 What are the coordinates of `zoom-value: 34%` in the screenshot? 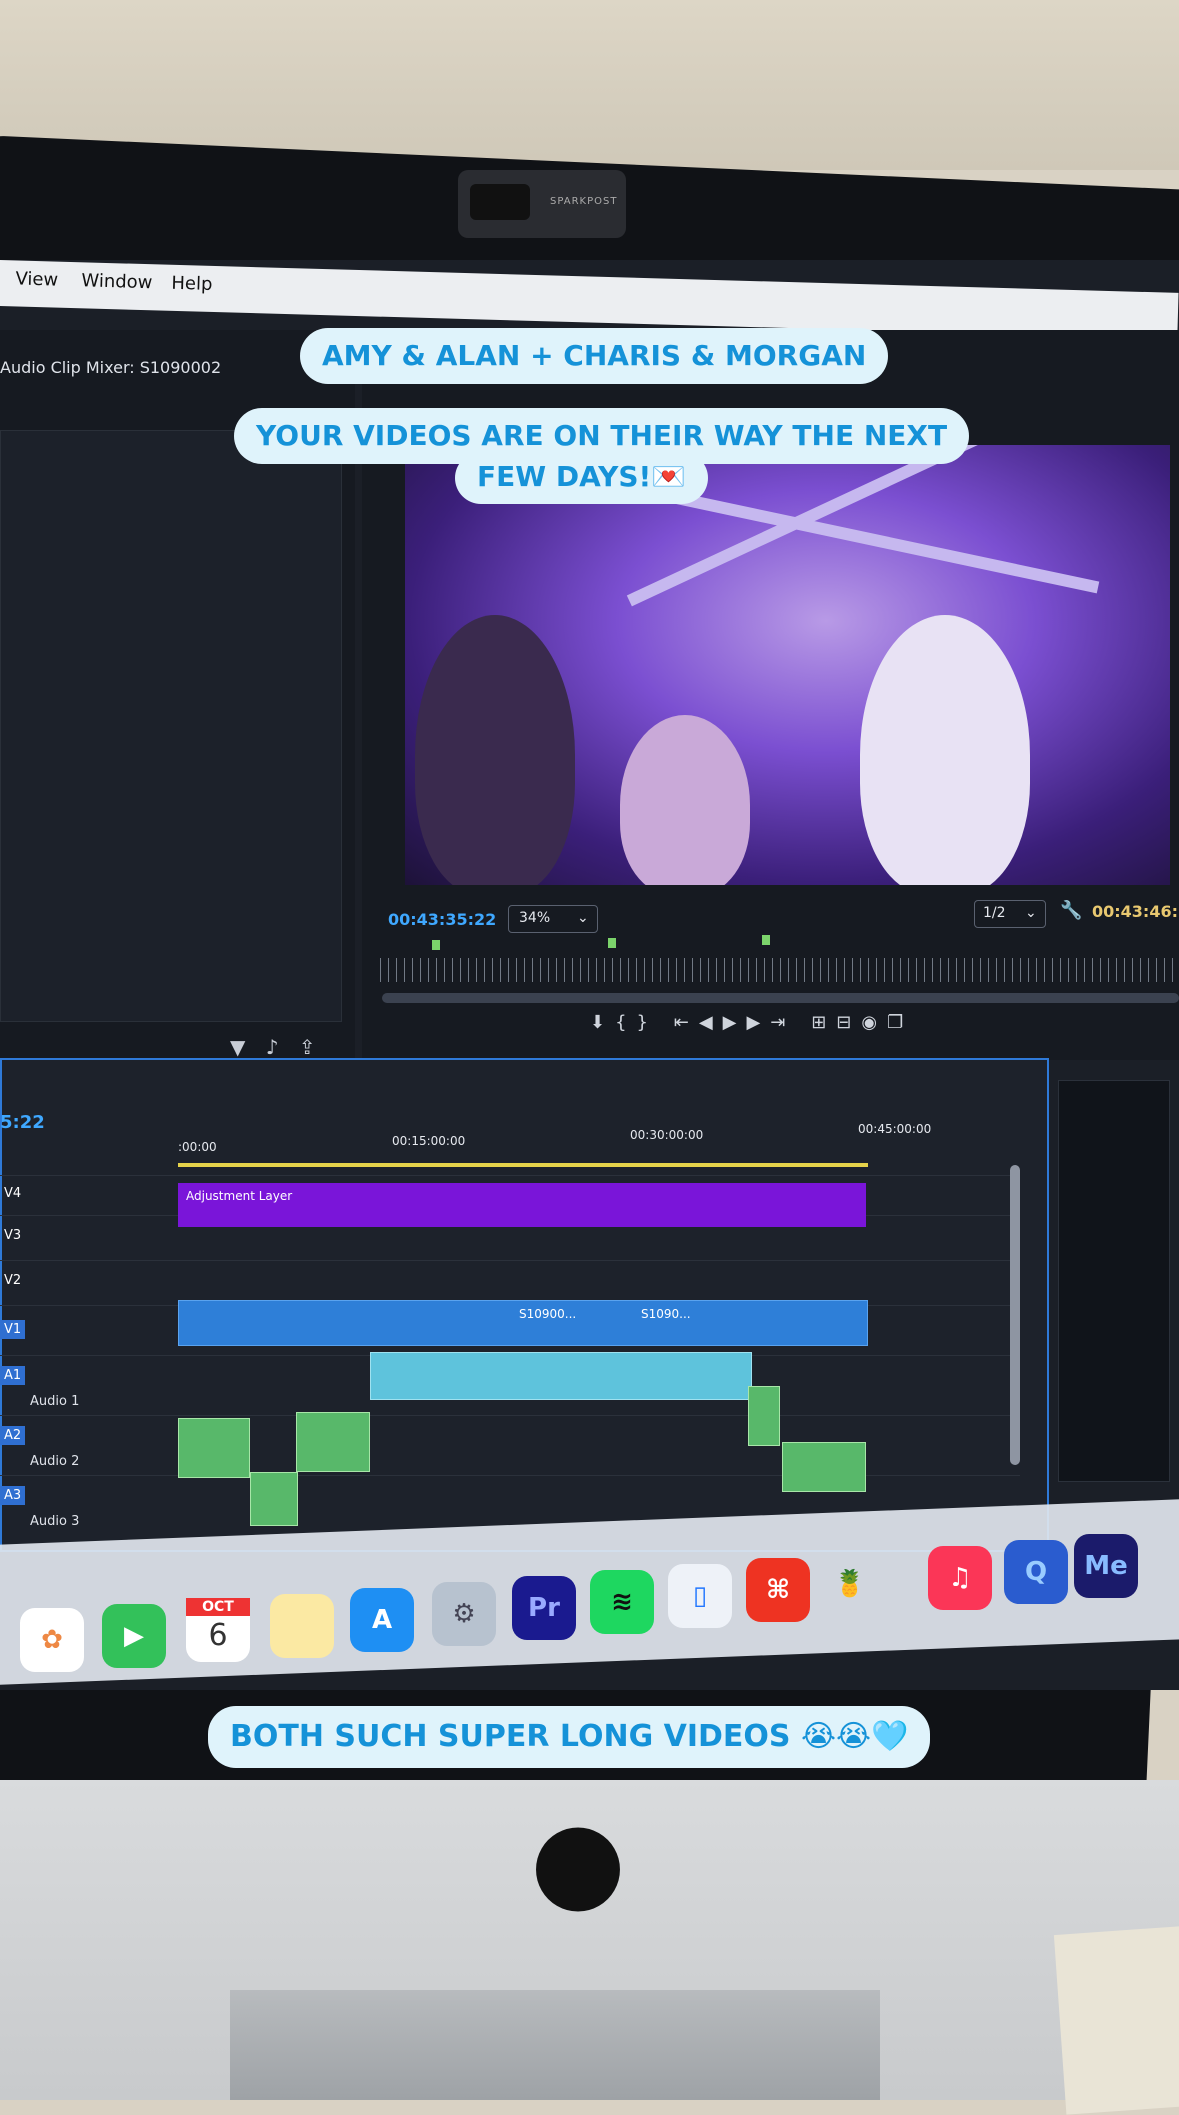 It's located at (535, 918).